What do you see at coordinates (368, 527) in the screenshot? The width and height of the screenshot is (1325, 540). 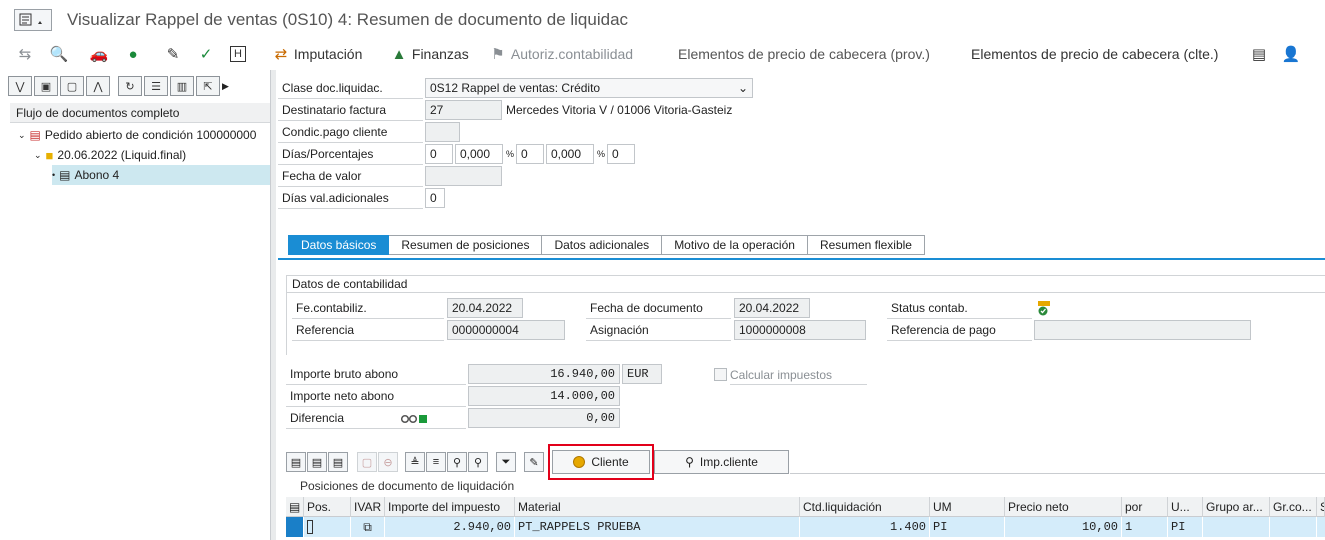 I see `ivar-cell: ⧉` at bounding box center [368, 527].